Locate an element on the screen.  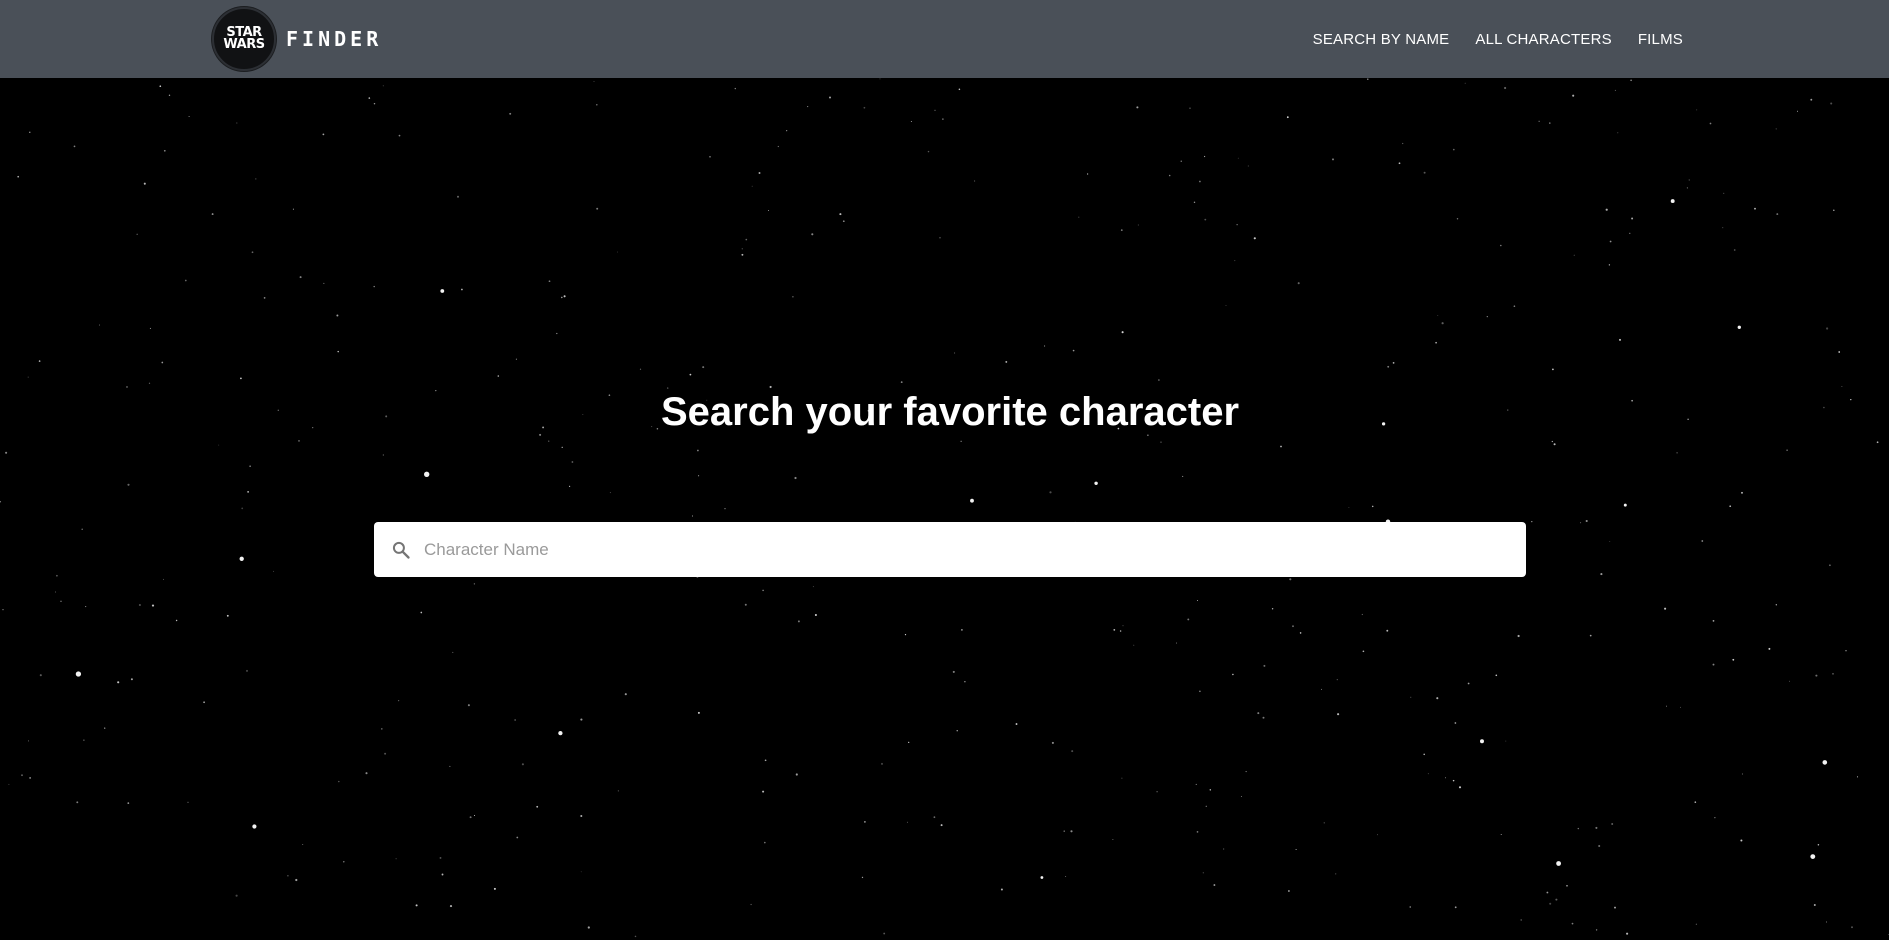
character-name-input is located at coordinates (974, 549).